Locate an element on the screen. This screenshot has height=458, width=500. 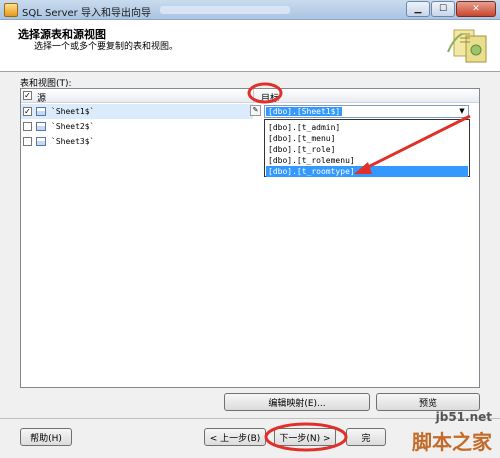
edit-icon: ✎ is located at coordinates (255, 110).